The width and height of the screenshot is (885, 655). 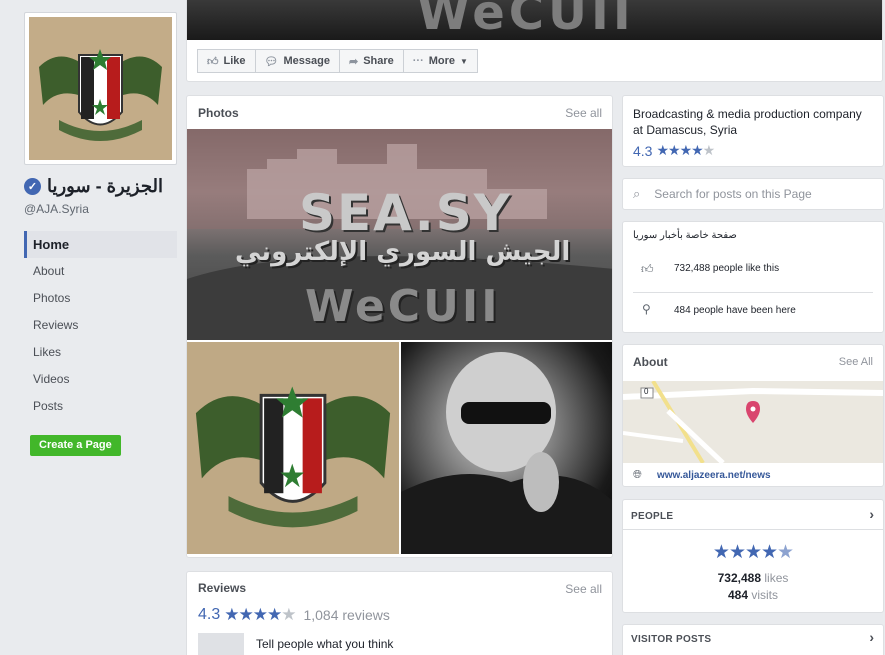 What do you see at coordinates (671, 639) in the screenshot?
I see `visitor-posts-title: VISITOR POSTS` at bounding box center [671, 639].